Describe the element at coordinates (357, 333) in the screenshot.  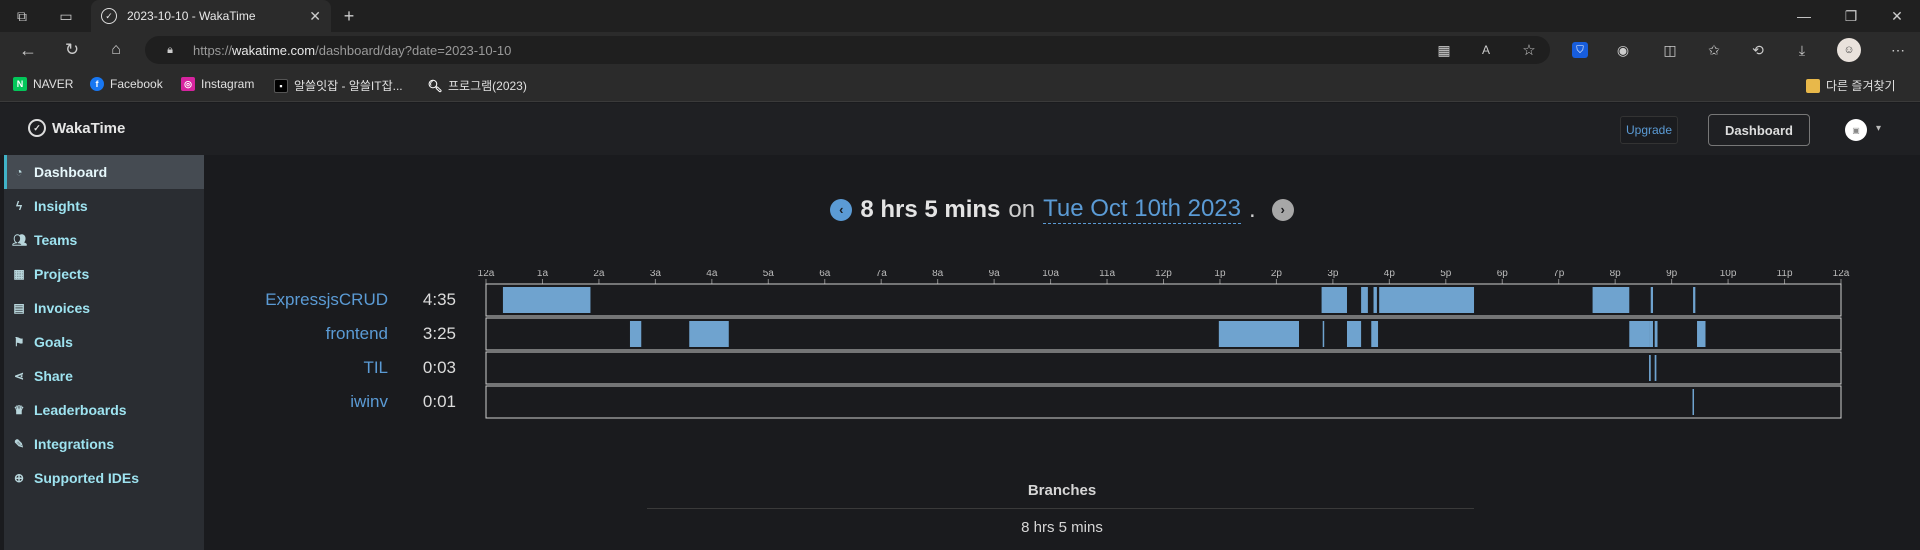
I see `project-name-link: frontend` at that location.